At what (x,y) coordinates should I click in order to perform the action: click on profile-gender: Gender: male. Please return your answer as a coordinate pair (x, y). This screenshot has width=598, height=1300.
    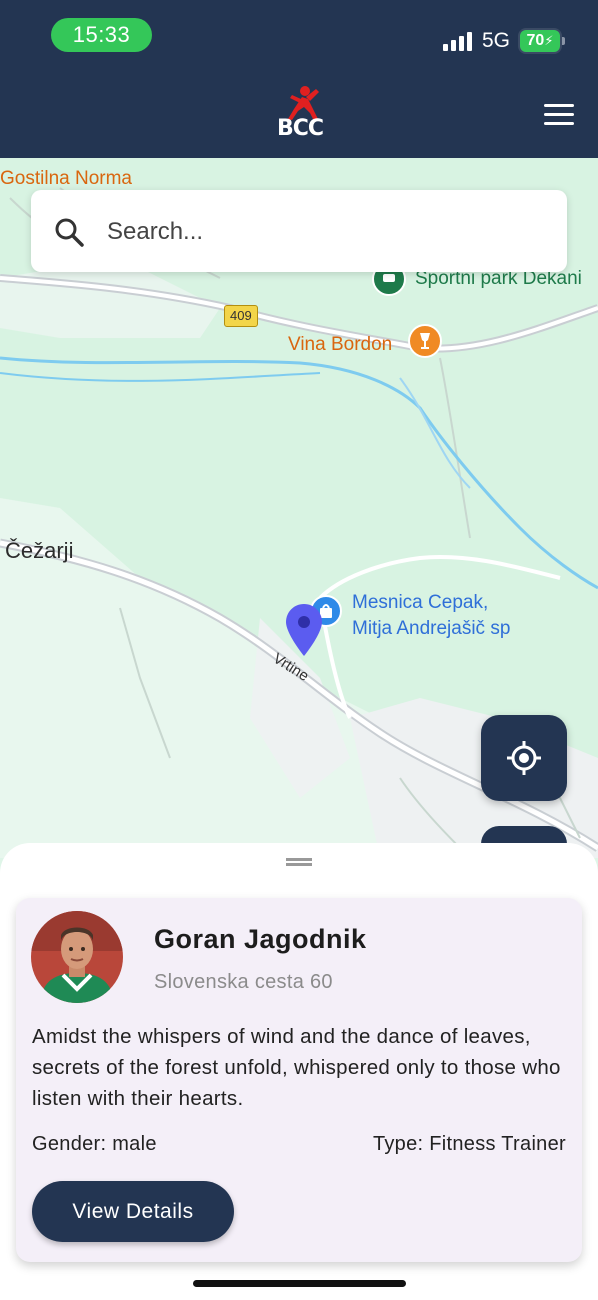
    Looking at the image, I should click on (94, 1144).